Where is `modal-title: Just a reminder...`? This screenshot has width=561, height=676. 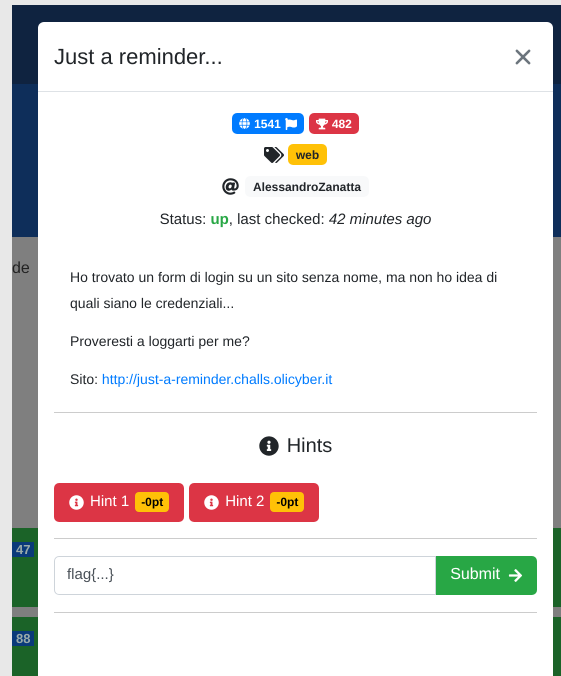 modal-title: Just a reminder... is located at coordinates (138, 57).